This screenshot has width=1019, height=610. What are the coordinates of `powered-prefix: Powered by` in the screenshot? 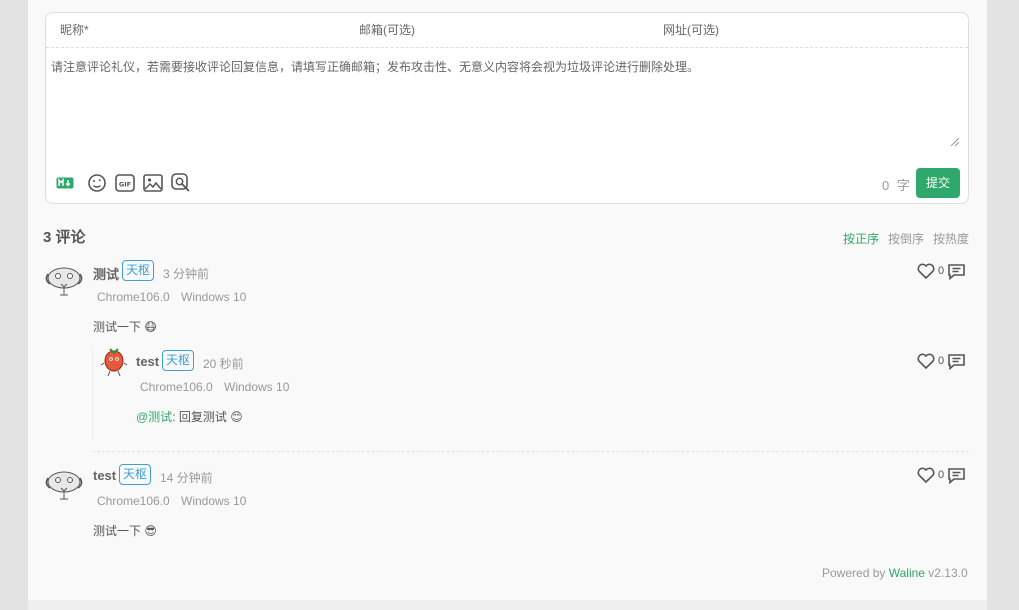 It's located at (854, 573).